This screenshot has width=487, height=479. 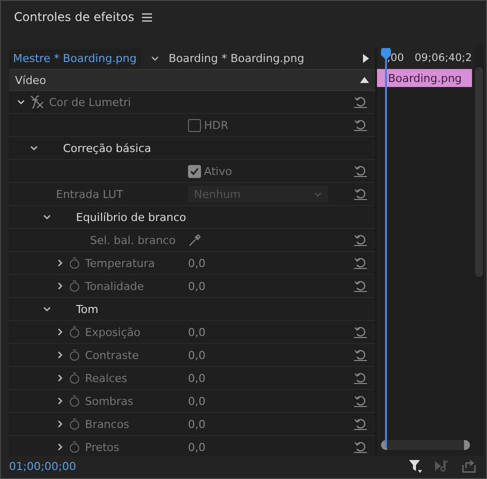 What do you see at coordinates (75, 58) in the screenshot?
I see `clip-tab: Mestre * Boarding.png` at bounding box center [75, 58].